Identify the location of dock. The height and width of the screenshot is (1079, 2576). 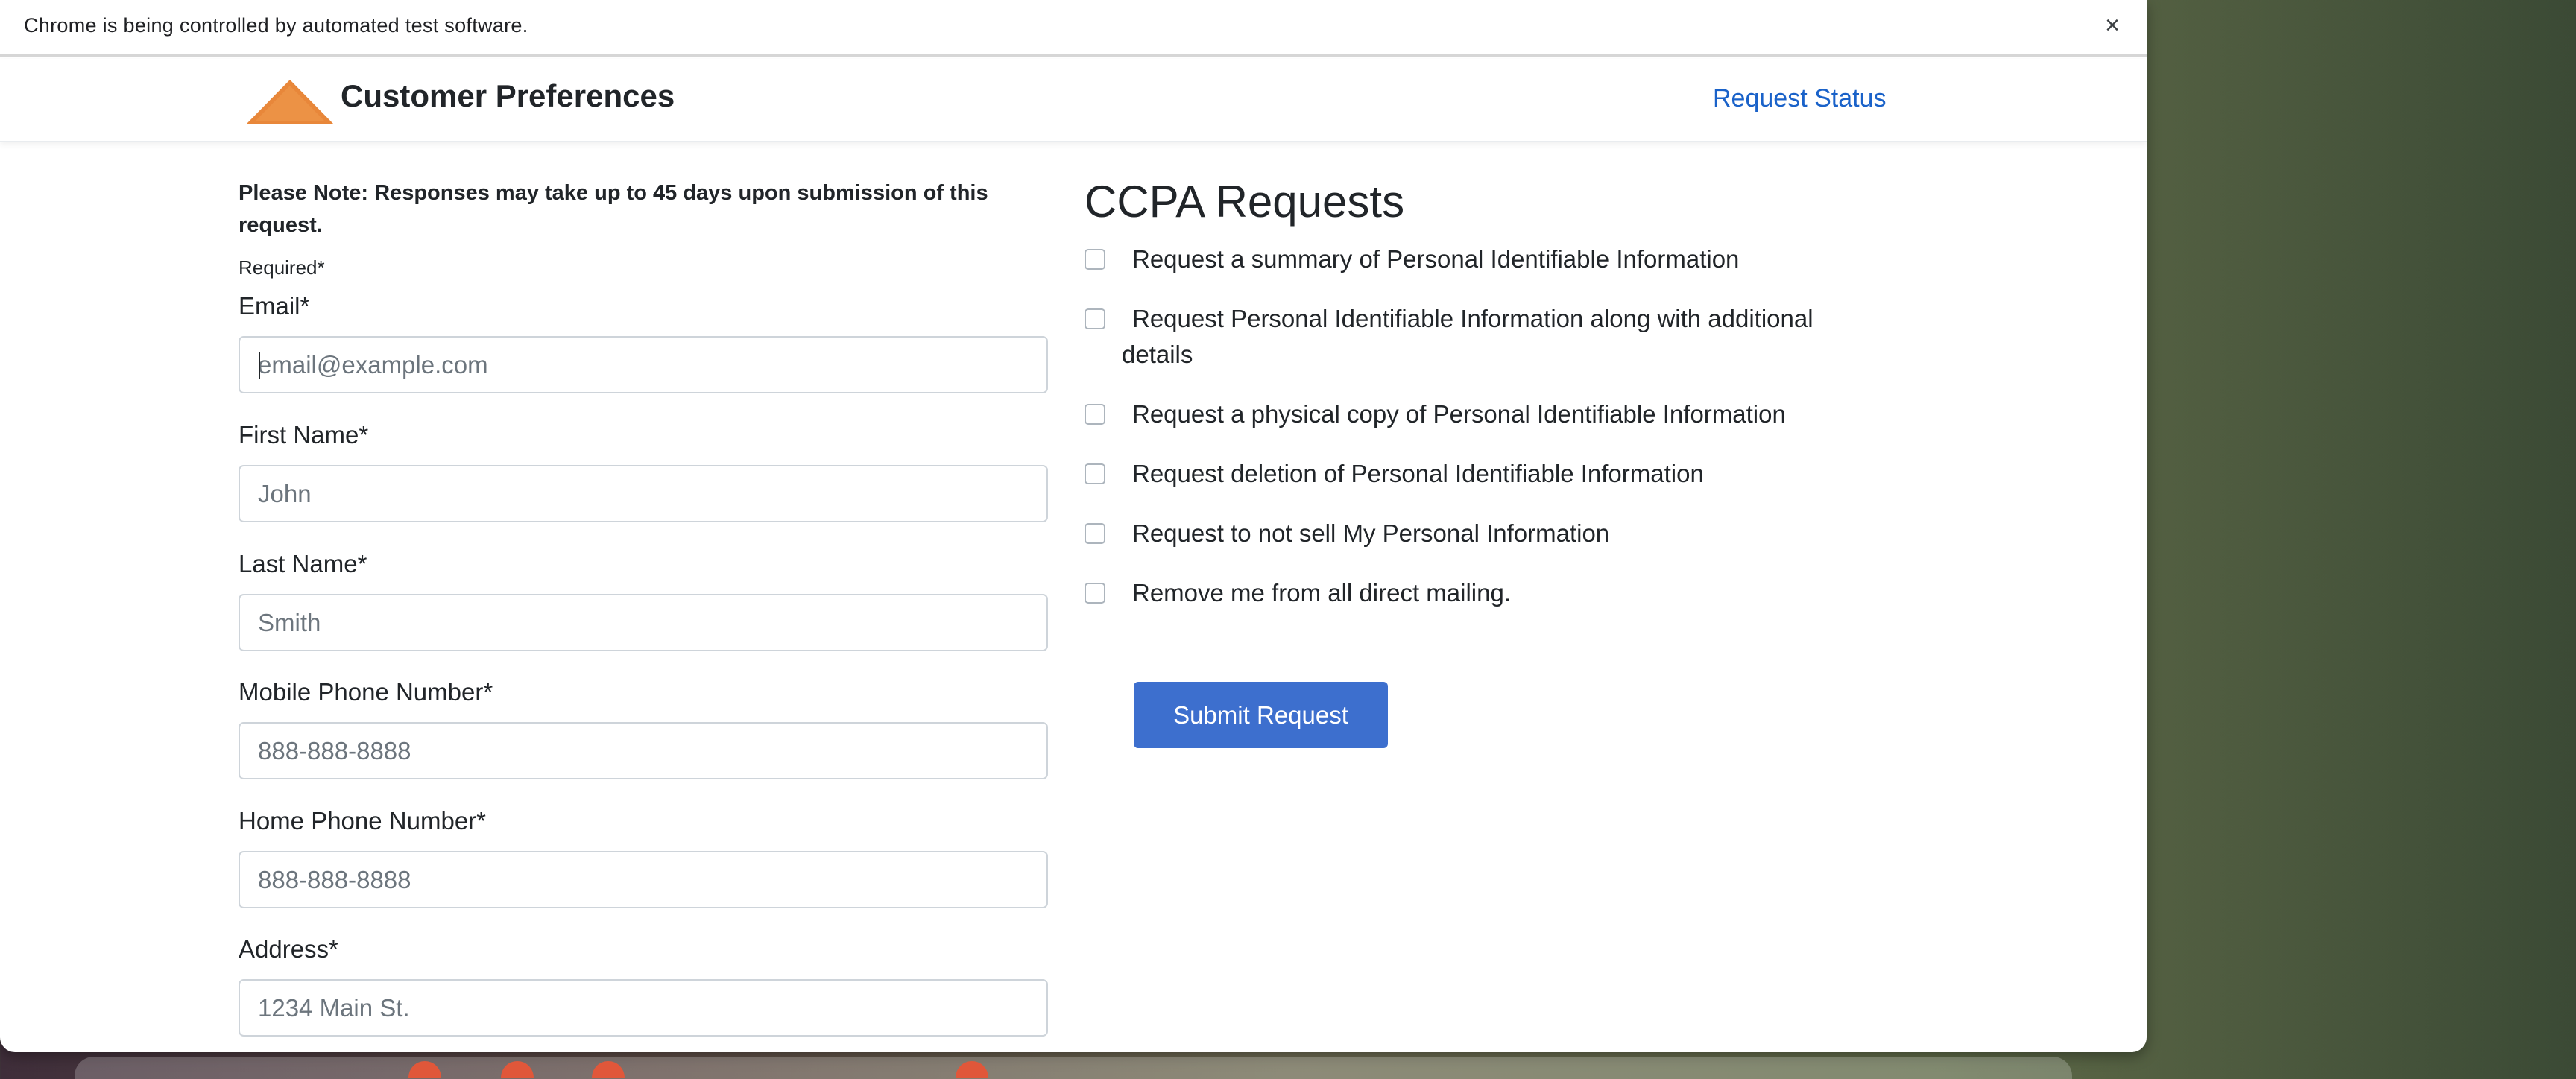
(1073, 1068).